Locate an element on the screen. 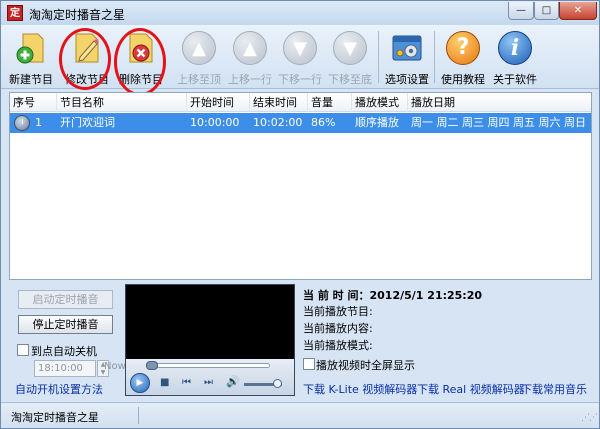 The width and height of the screenshot is (600, 429). move-top-button: ▲ 上移至顶 is located at coordinates (199, 58).